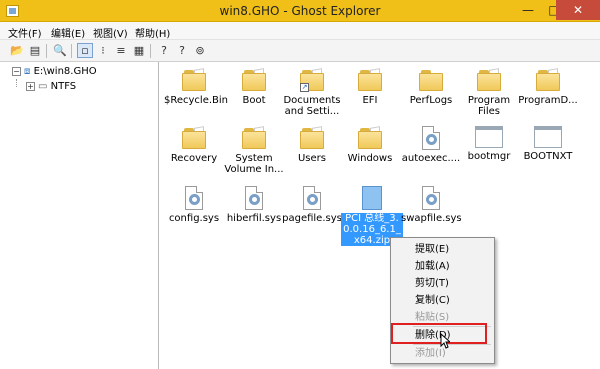 This screenshot has height=369, width=600. What do you see at coordinates (254, 218) in the screenshot?
I see `file-label: hiberfil.sys` at bounding box center [254, 218].